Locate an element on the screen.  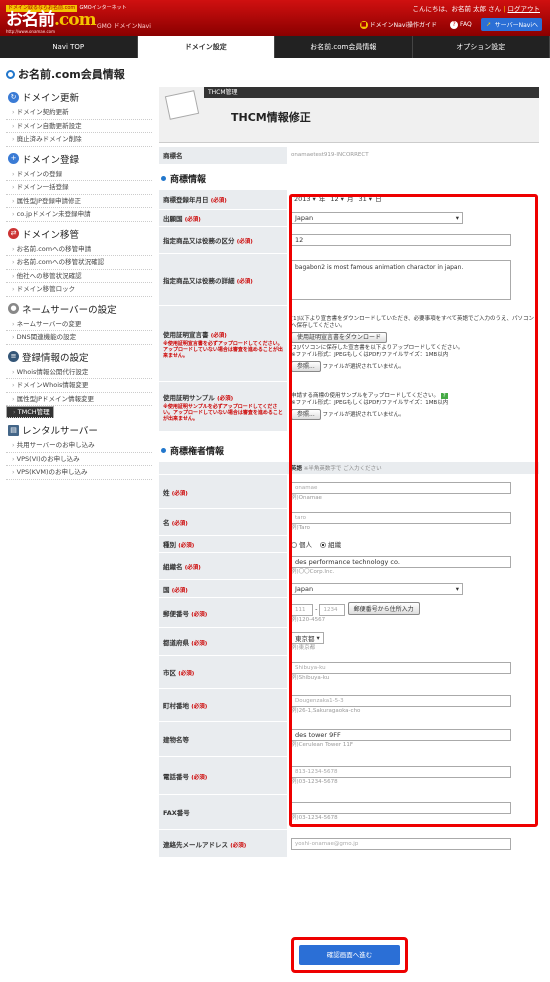
tab-member-info: お名前.com会員情報 is located at coordinates (344, 47).